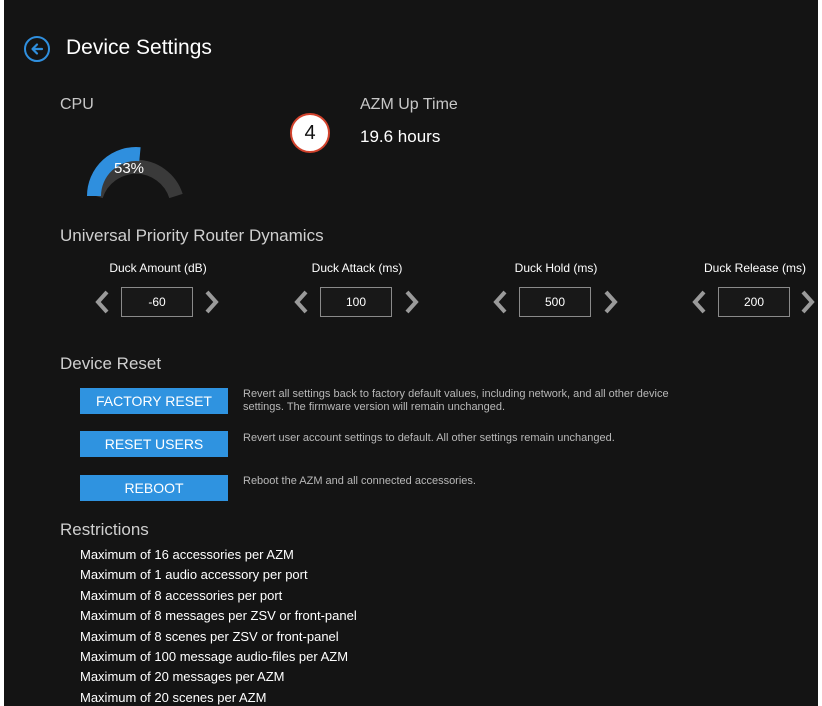 The height and width of the screenshot is (706, 822). What do you see at coordinates (356, 302) in the screenshot?
I see `duck-attack-input` at bounding box center [356, 302].